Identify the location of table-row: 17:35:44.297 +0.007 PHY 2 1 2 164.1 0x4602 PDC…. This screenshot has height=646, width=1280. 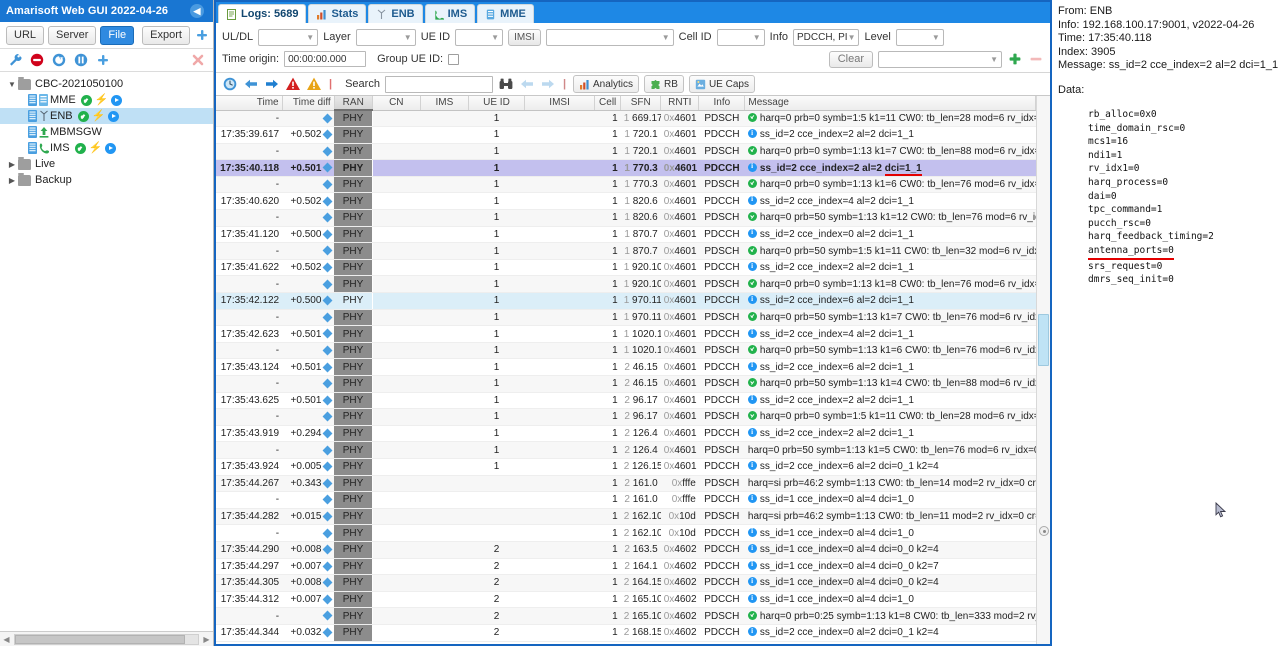
(626, 567).